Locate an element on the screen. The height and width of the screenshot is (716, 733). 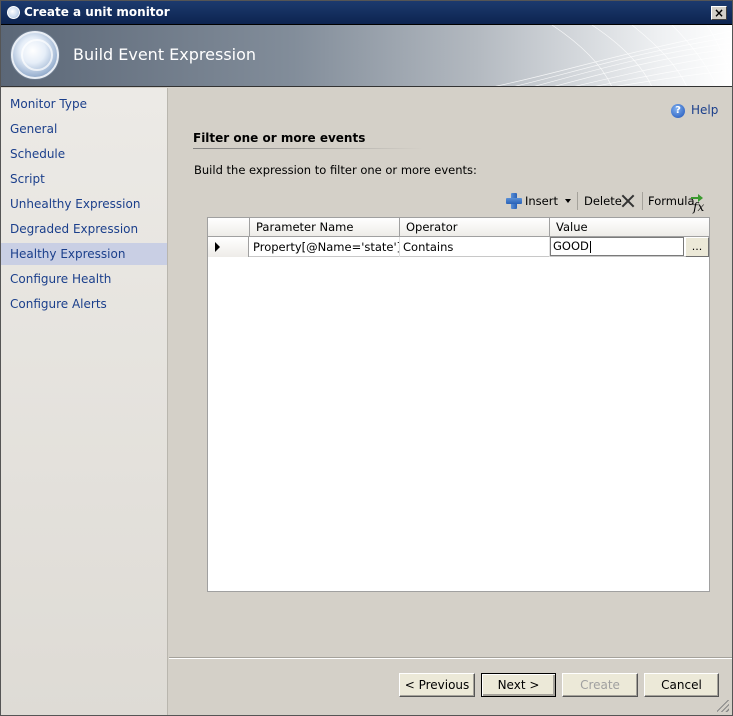
current-row-arrow-icon is located at coordinates (217, 247).